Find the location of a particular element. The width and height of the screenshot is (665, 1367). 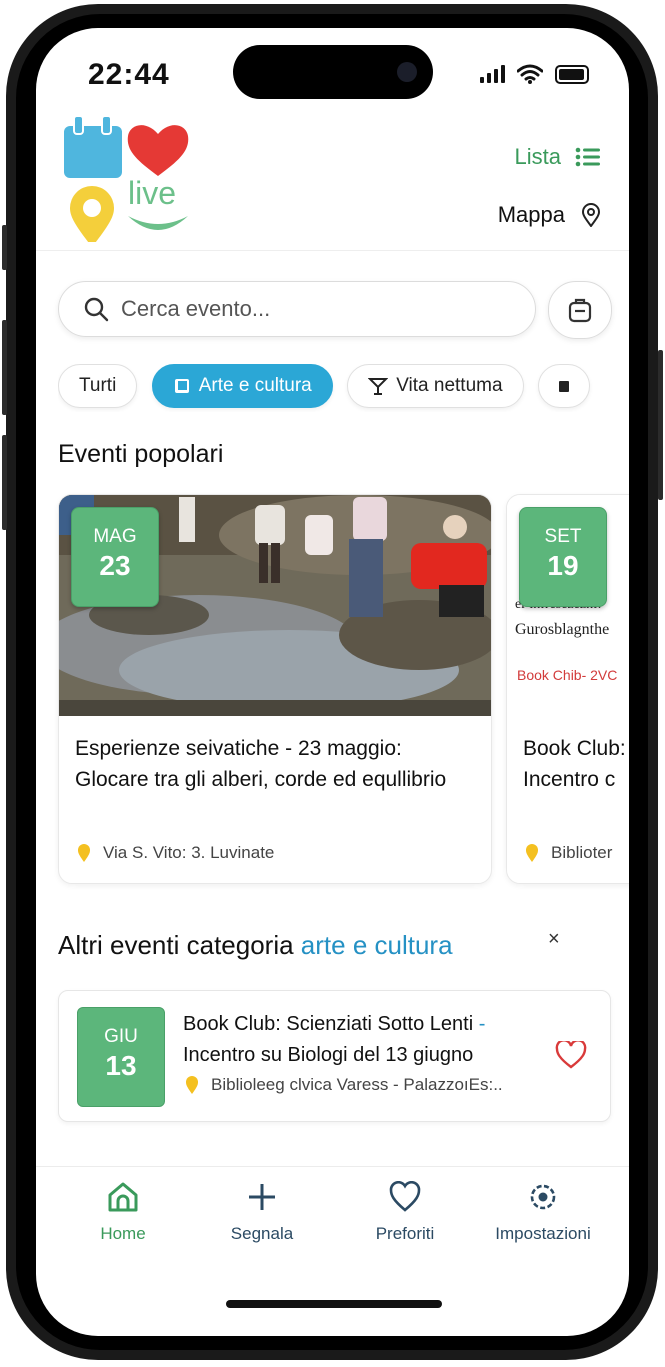

image-text: Gurosblagnthe is located at coordinates (562, 629).